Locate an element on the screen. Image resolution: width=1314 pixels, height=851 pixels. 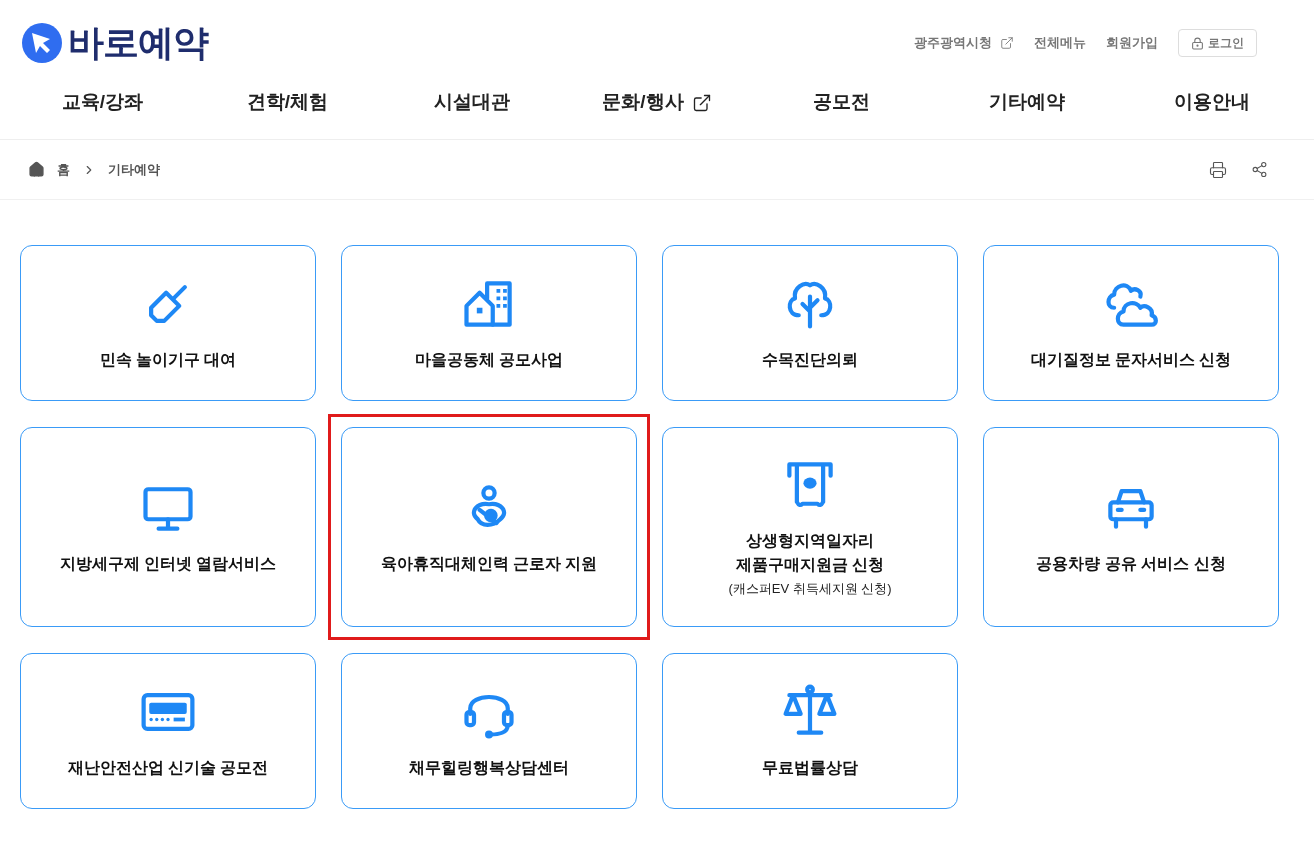
card-title: 상생형지역일자리 제품구매지원금 신청 is located at coordinates (810, 553).